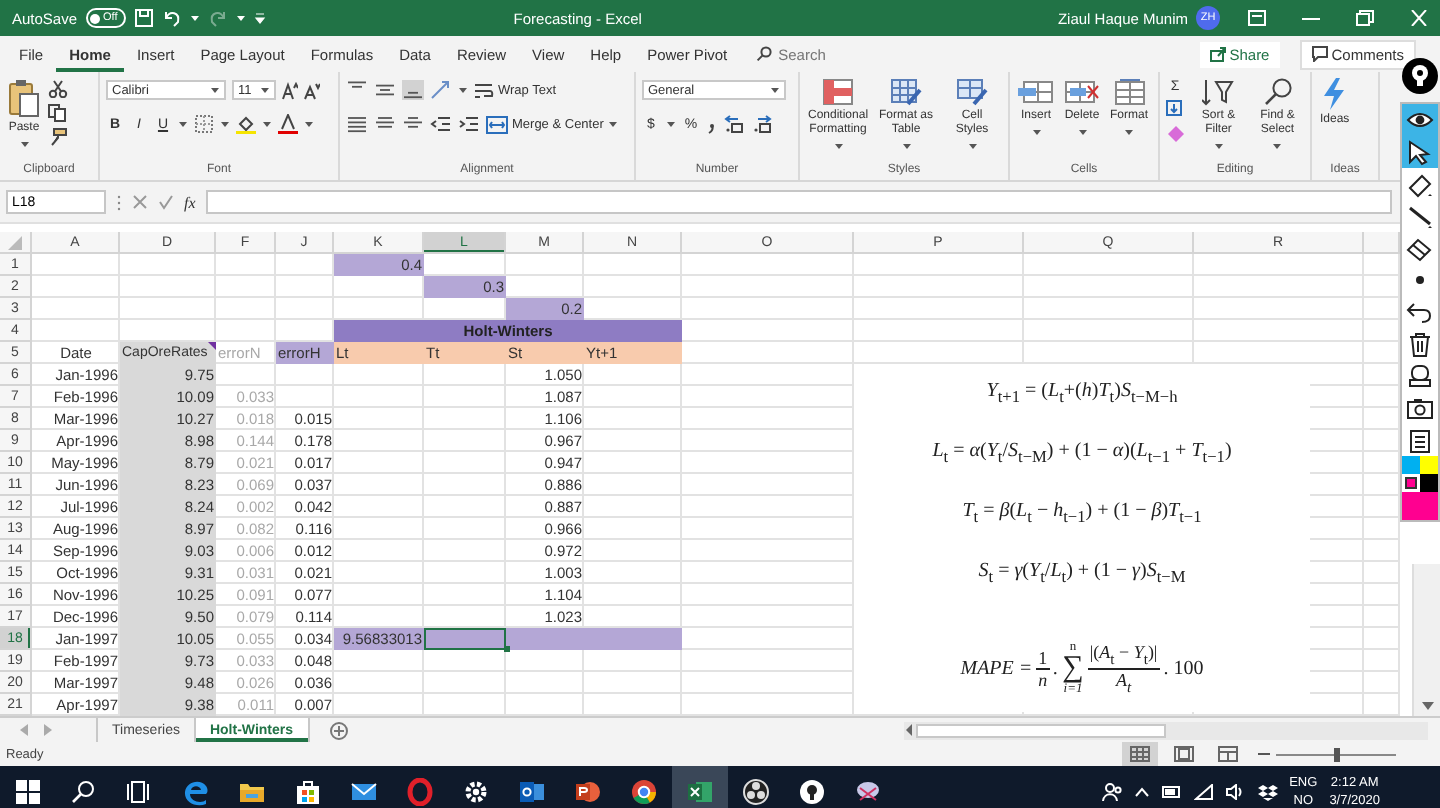  What do you see at coordinates (972, 92) in the screenshot?
I see `cell-brush-icon` at bounding box center [972, 92].